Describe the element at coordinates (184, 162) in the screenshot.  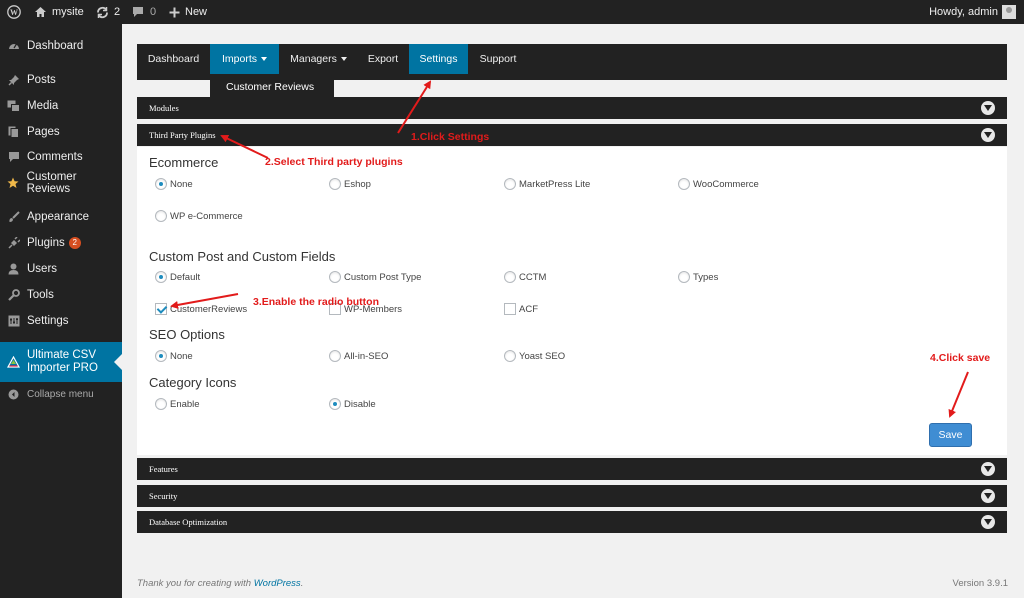
I see `section-title-ecommerce: Ecommerce` at that location.